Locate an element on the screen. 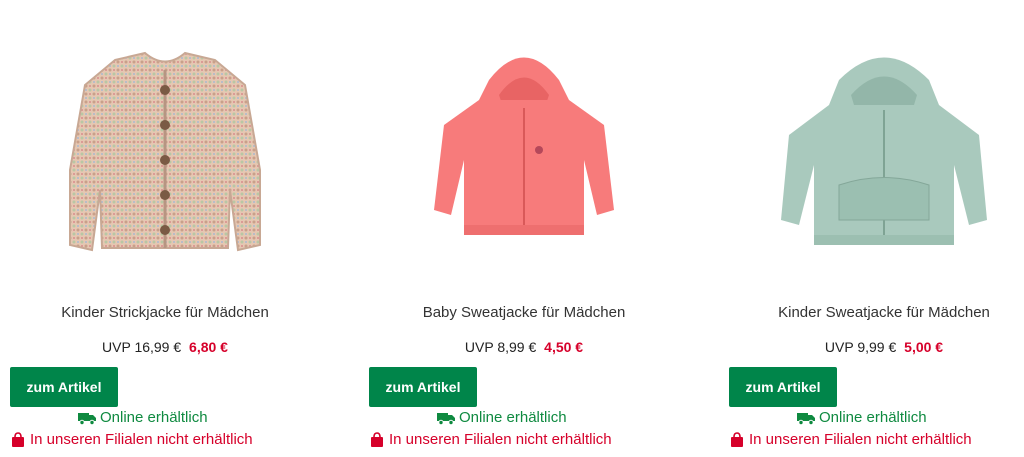 This screenshot has height=457, width=1024. uvp-price: UVP 9,99 € is located at coordinates (860, 347).